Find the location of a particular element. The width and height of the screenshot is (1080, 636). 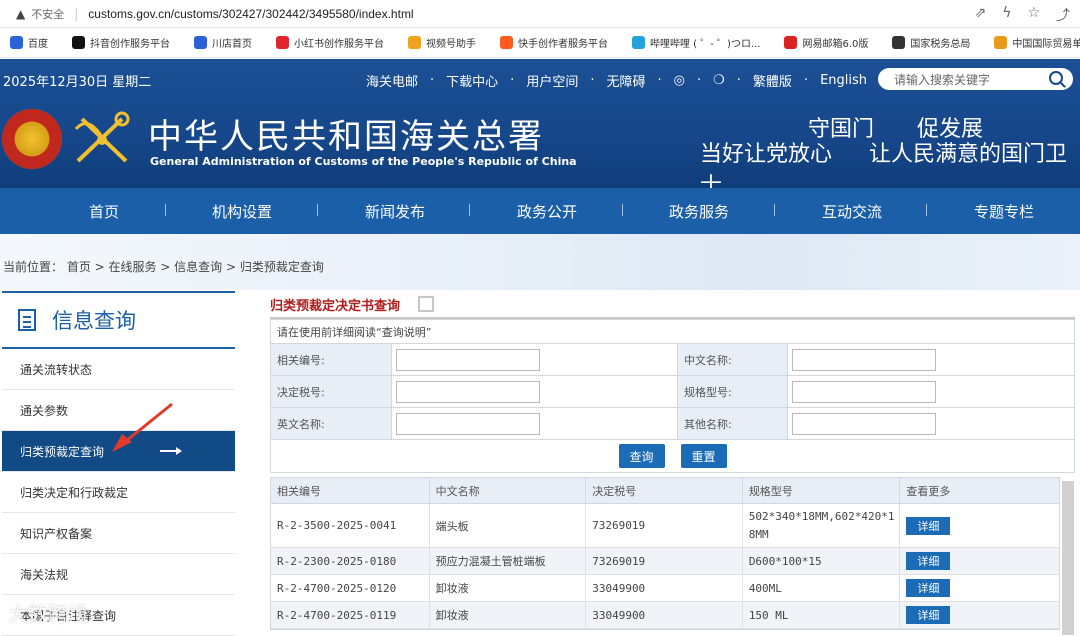

col-more: 查看更多 is located at coordinates (928, 491).